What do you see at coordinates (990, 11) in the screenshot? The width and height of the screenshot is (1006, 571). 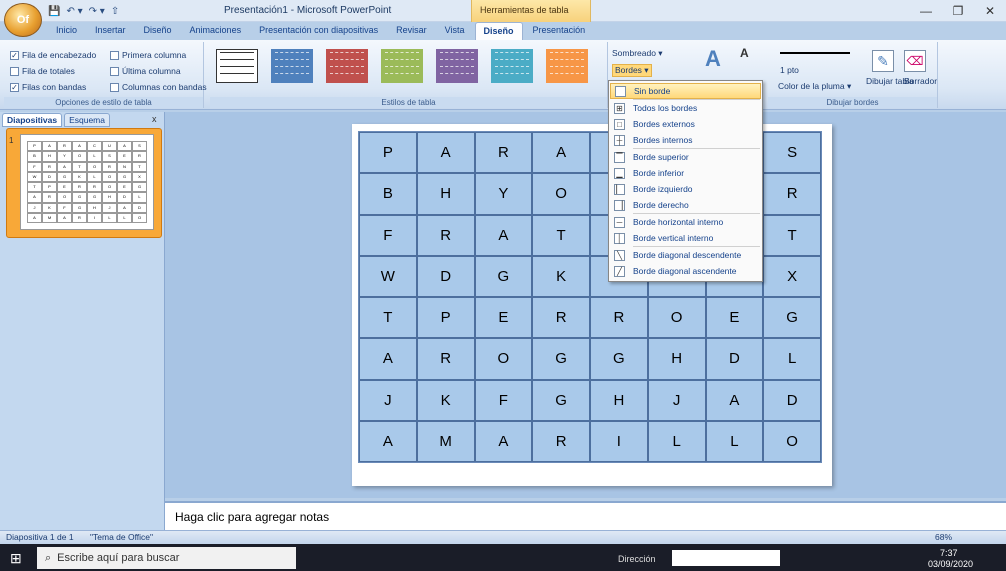 I see `close-button: ✕` at bounding box center [990, 11].